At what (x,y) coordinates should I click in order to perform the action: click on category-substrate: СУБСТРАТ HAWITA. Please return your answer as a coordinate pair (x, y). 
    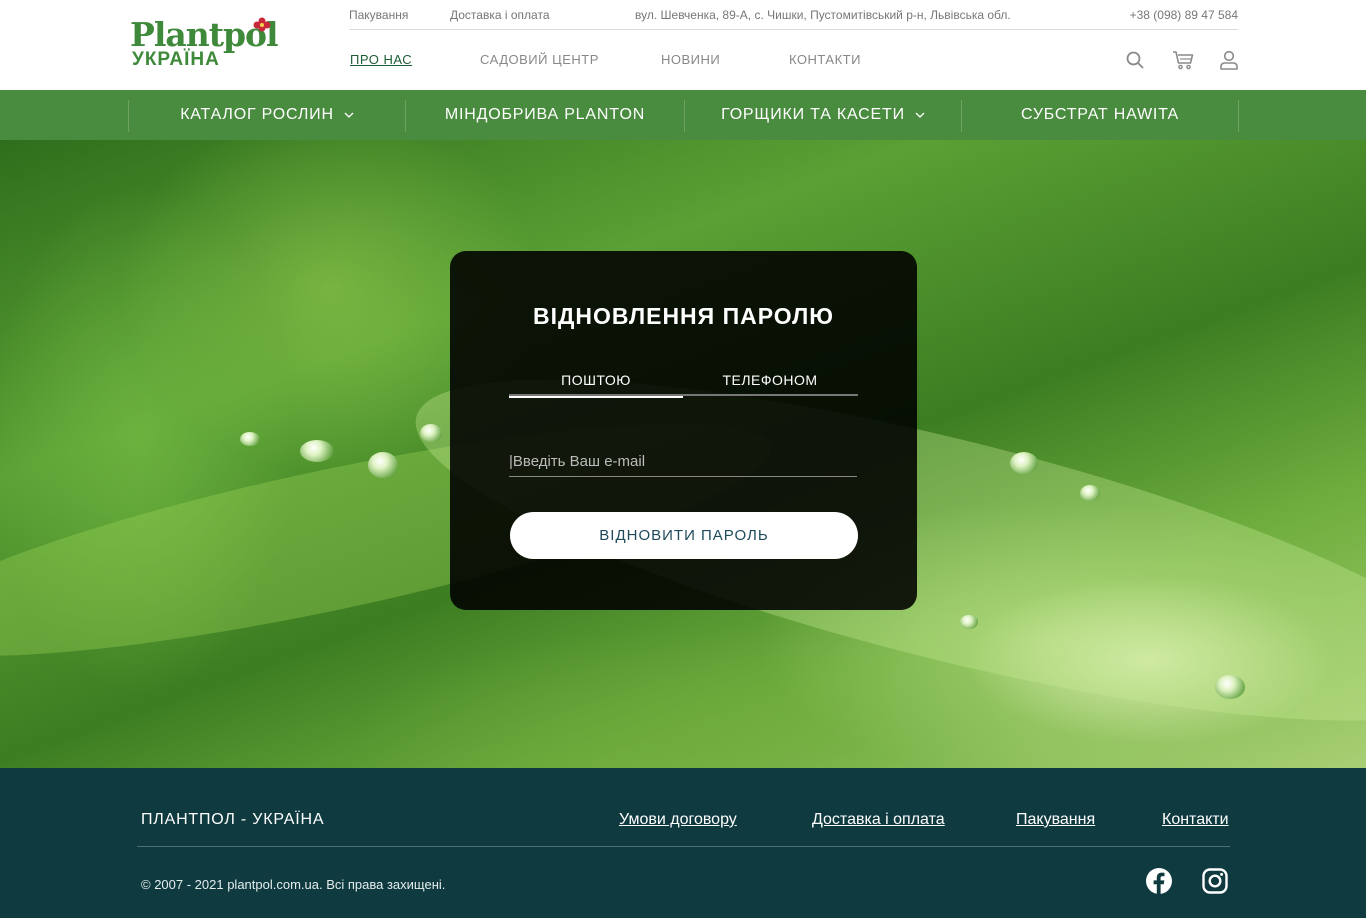
    Looking at the image, I should click on (1100, 115).